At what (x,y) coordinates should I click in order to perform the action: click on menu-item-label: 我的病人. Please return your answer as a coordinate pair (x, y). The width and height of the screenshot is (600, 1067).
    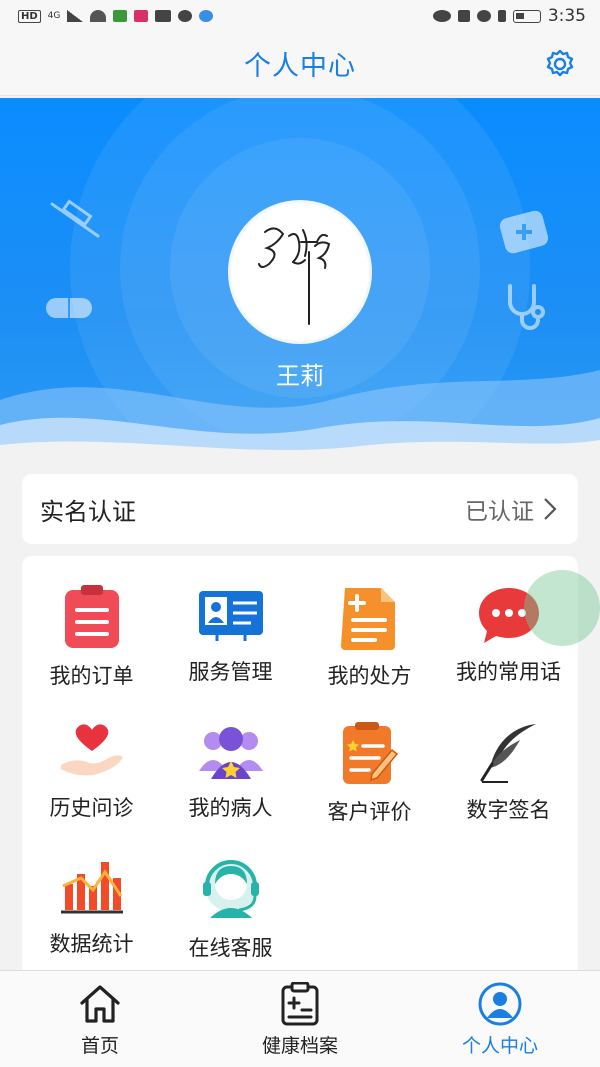
    Looking at the image, I should click on (230, 808).